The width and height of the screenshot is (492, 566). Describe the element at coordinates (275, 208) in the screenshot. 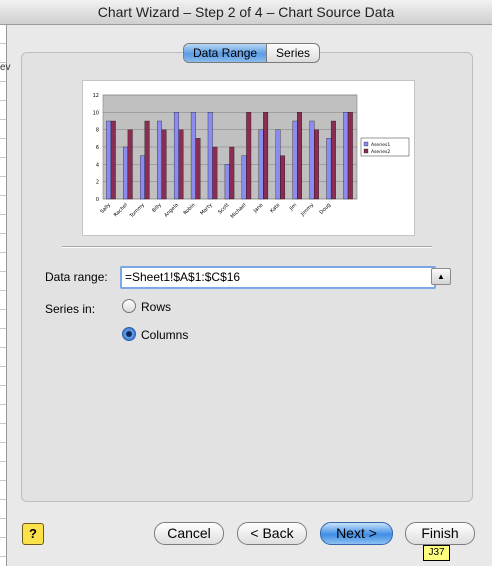

I see `x-tick-label: Kate` at that location.